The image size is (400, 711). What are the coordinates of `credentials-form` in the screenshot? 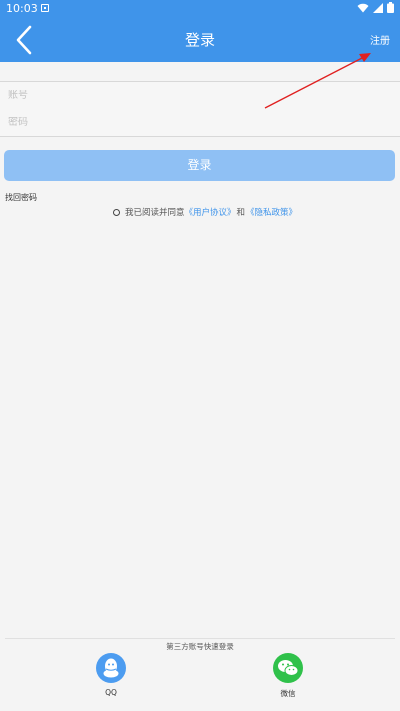 It's located at (200, 109).